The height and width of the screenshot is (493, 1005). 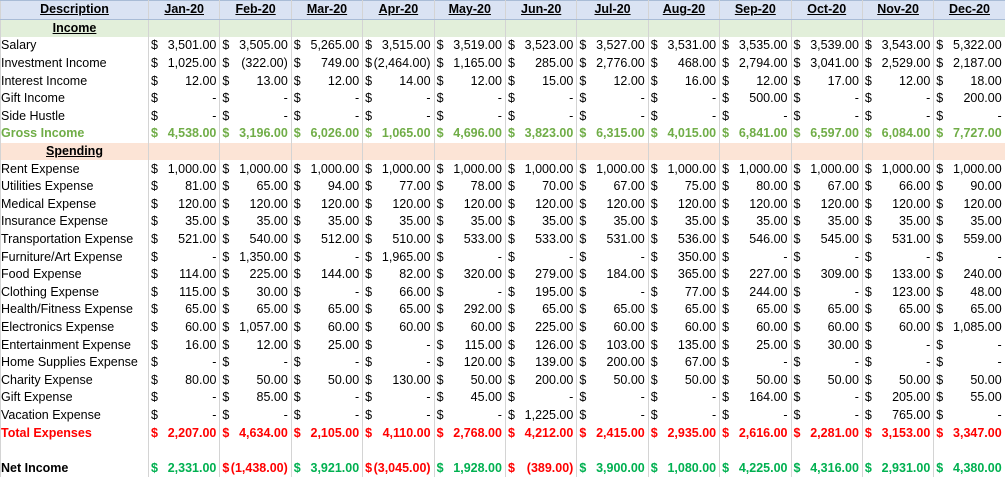 I want to click on value-cell: $4,538.00, so click(x=184, y=134).